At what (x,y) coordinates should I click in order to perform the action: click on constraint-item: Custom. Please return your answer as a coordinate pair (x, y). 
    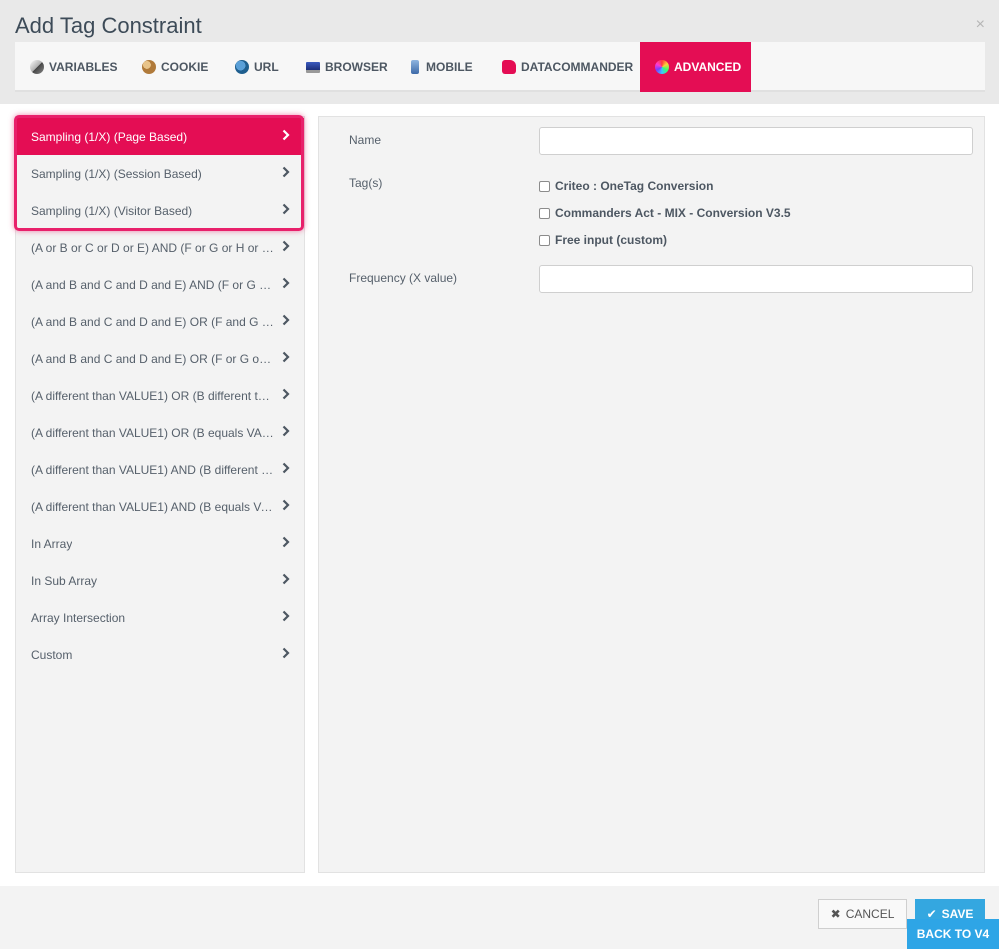
    Looking at the image, I should click on (160, 654).